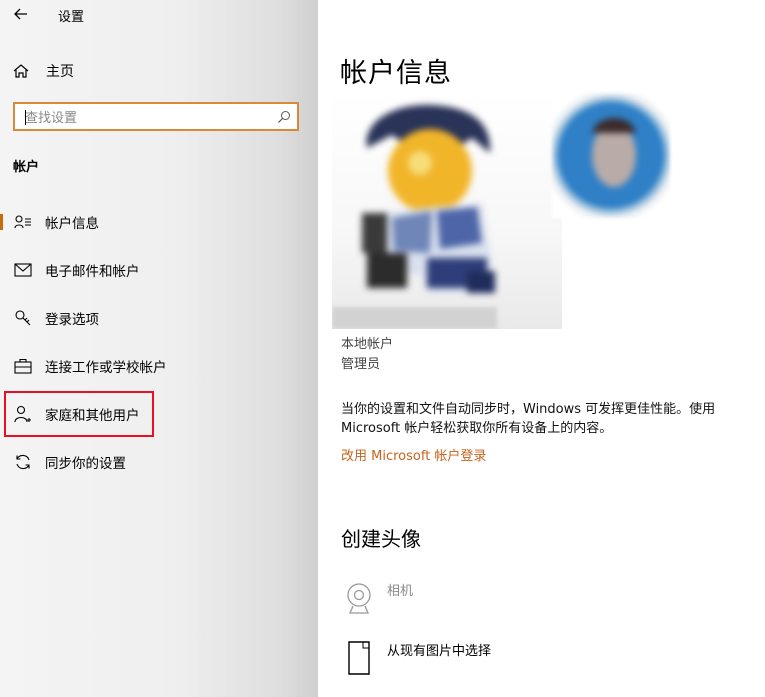 Image resolution: width=765 pixels, height=697 pixels. What do you see at coordinates (414, 318) in the screenshot?
I see `account-name-blurred` at bounding box center [414, 318].